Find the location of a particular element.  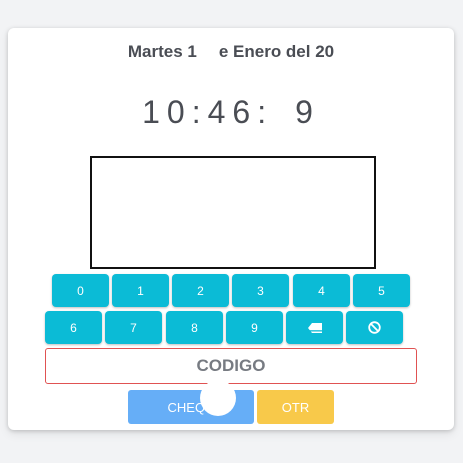

key-label: 1 is located at coordinates (140, 290).